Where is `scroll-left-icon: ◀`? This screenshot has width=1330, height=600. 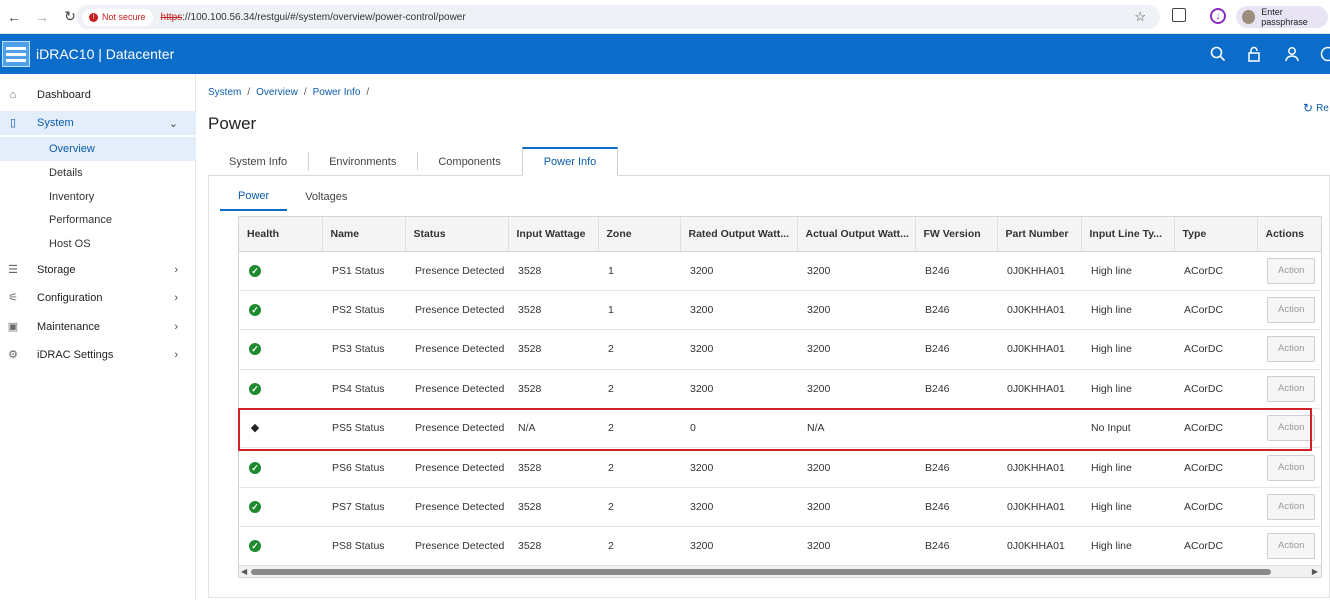 scroll-left-icon: ◀ is located at coordinates (244, 571).